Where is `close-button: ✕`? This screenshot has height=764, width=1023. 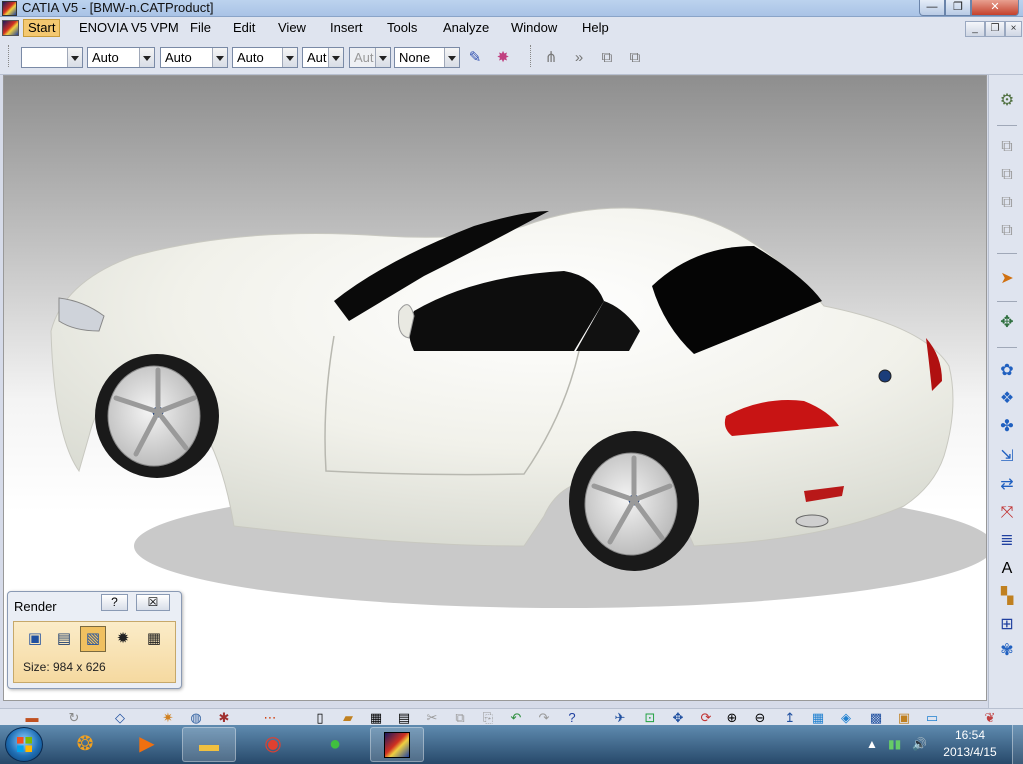 close-button: ✕ is located at coordinates (995, 8).